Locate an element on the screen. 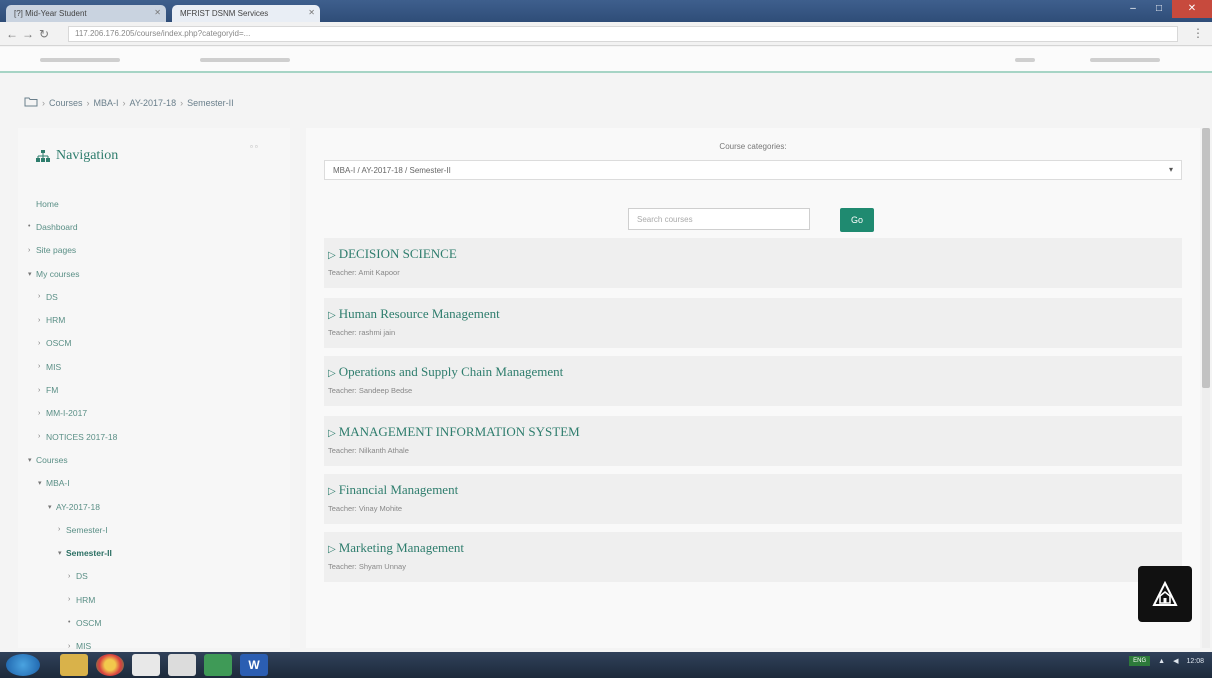  app-icon is located at coordinates (182, 665).